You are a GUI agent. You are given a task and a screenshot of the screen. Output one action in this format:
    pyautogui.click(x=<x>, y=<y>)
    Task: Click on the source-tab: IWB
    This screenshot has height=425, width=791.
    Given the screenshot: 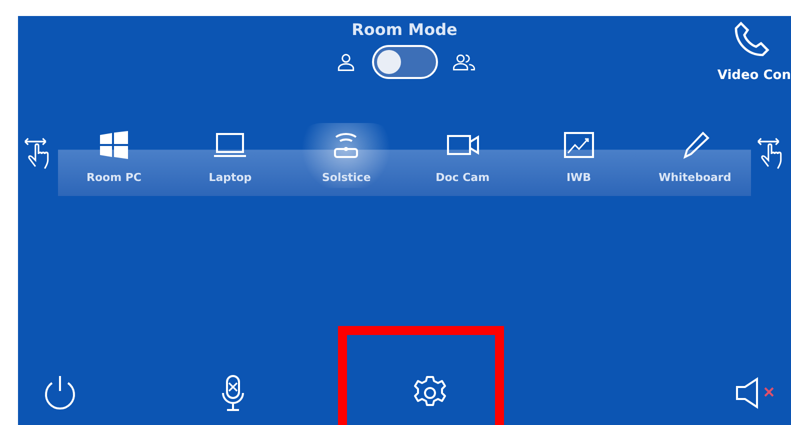 What is the action you would take?
    pyautogui.click(x=578, y=155)
    